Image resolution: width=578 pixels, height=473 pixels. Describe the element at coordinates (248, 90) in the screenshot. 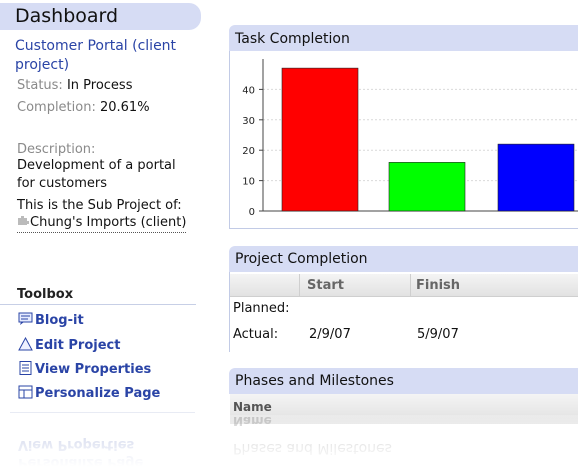

I see `y-tick-label: 40` at that location.